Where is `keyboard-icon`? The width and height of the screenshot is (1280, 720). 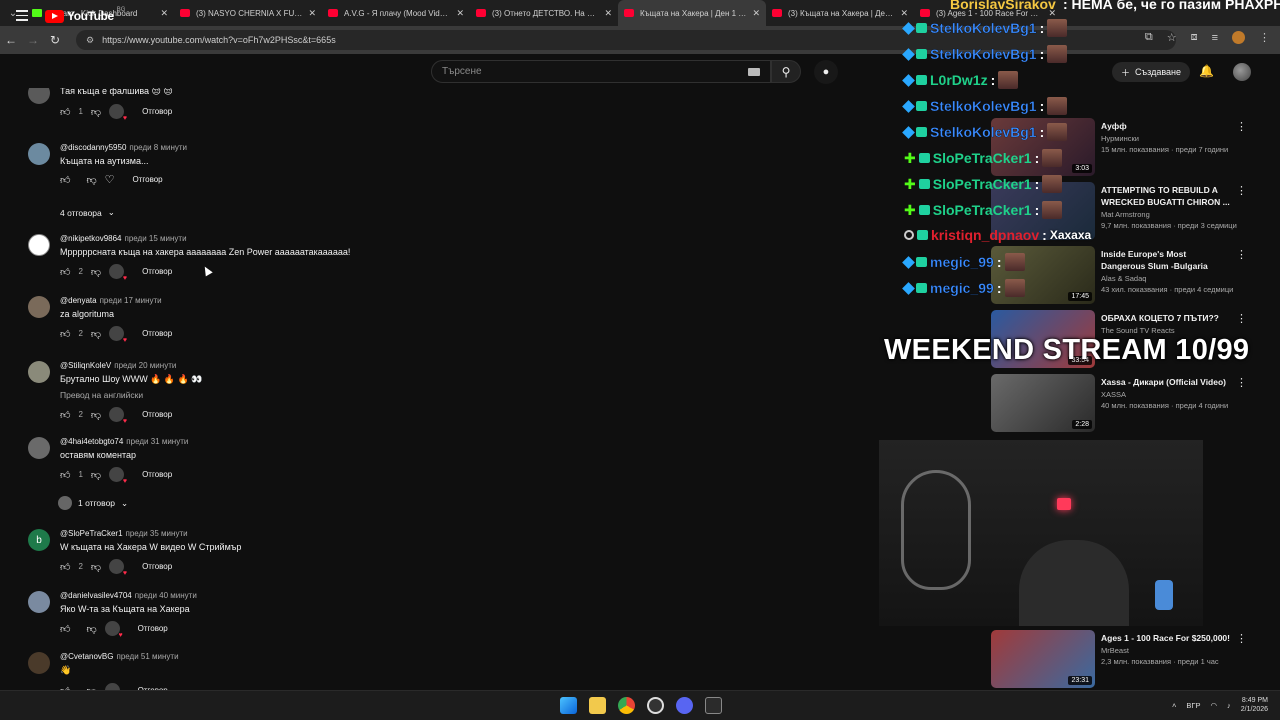
keyboard-icon is located at coordinates (754, 71).